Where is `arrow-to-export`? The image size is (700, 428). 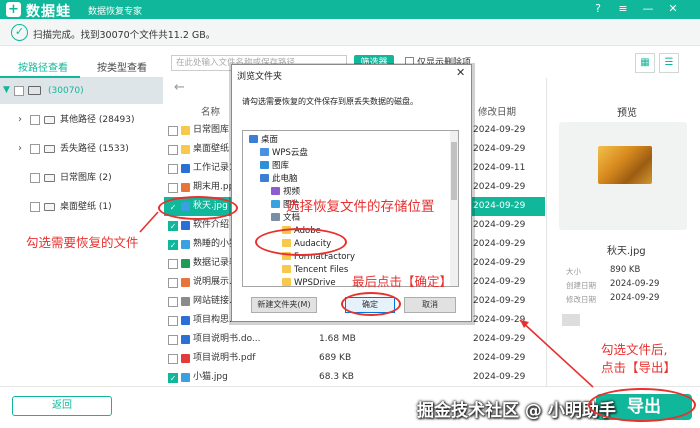
arrow-to-export is located at coordinates (556, 353).